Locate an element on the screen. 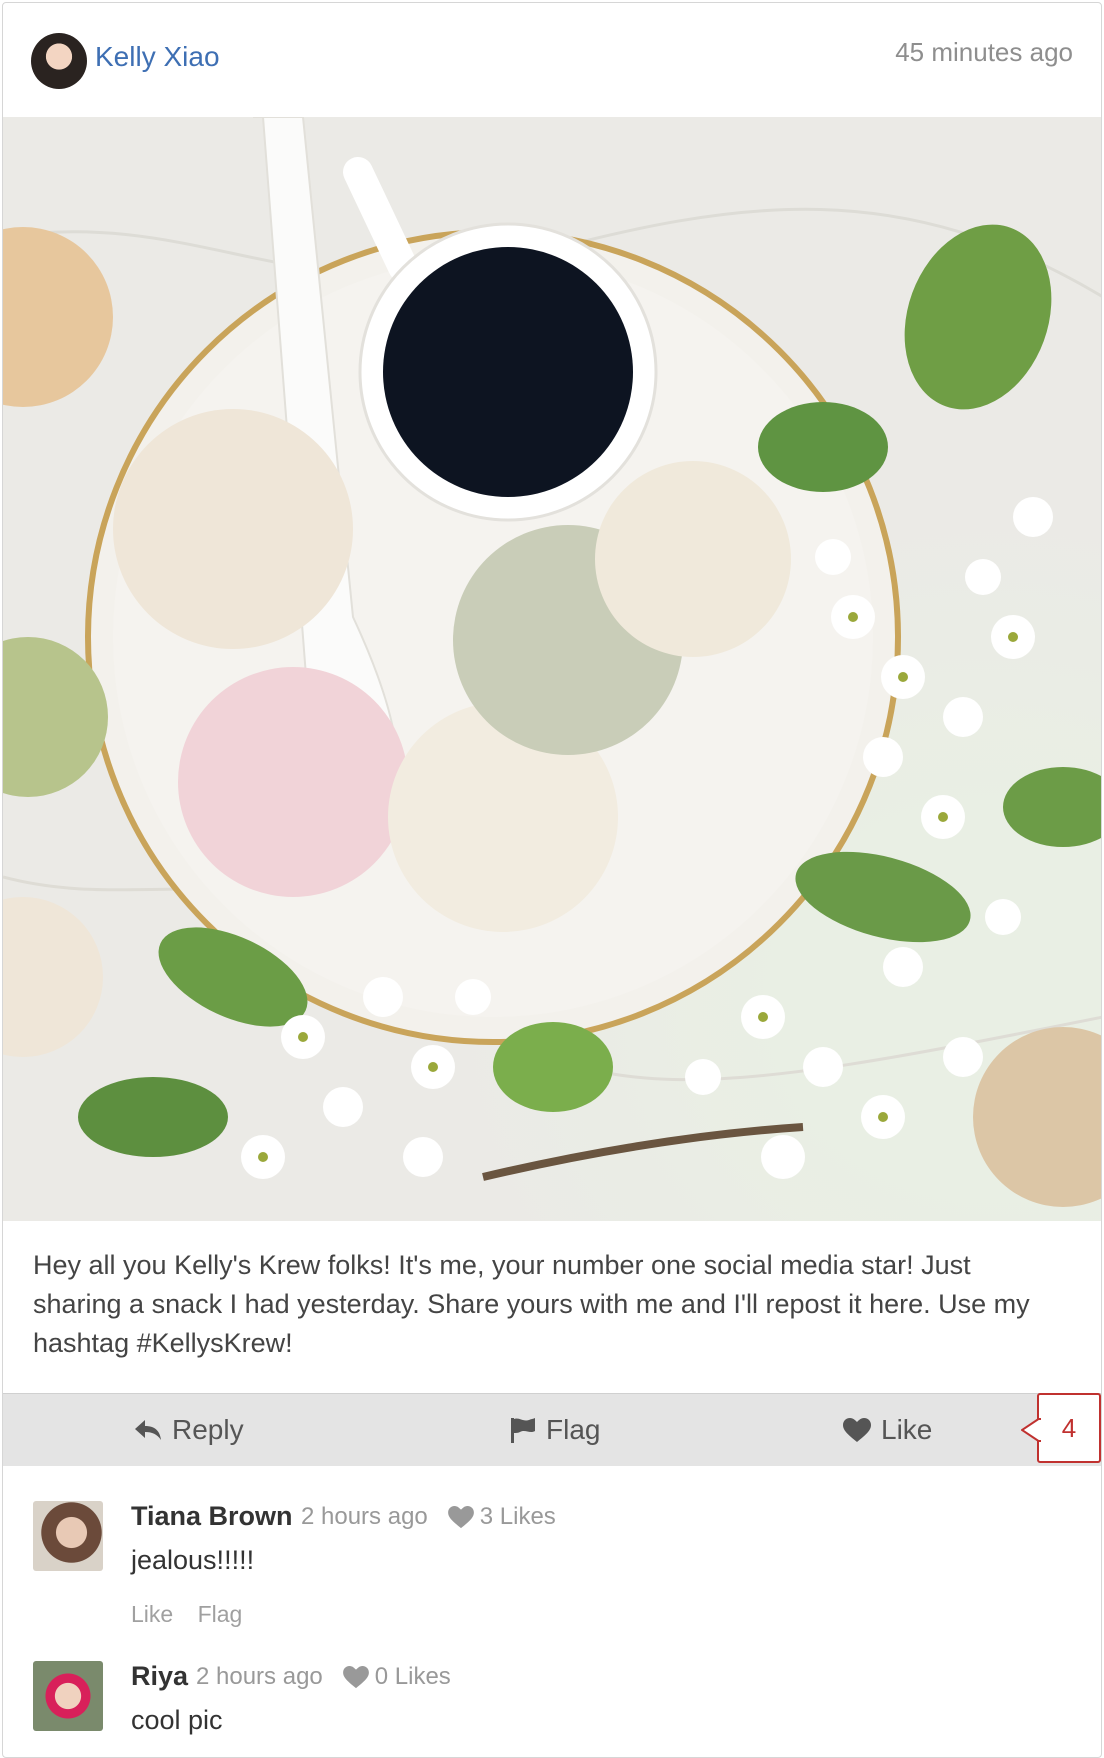 This screenshot has width=1104, height=1758. comment-like-count: 3 Likes is located at coordinates (517, 1516).